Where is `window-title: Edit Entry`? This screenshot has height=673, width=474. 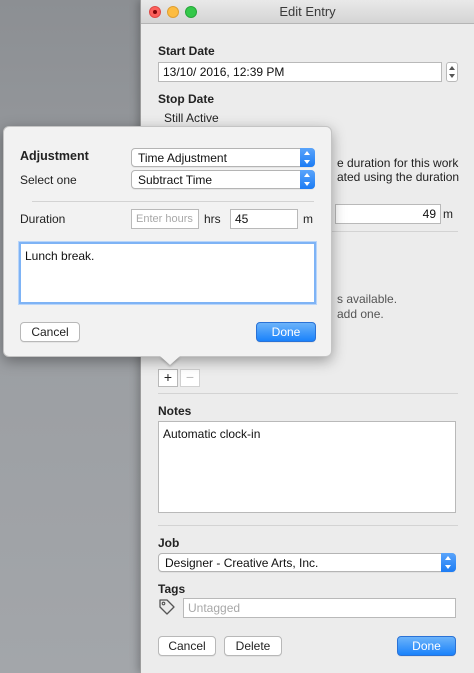
window-title: Edit Entry is located at coordinates (307, 11).